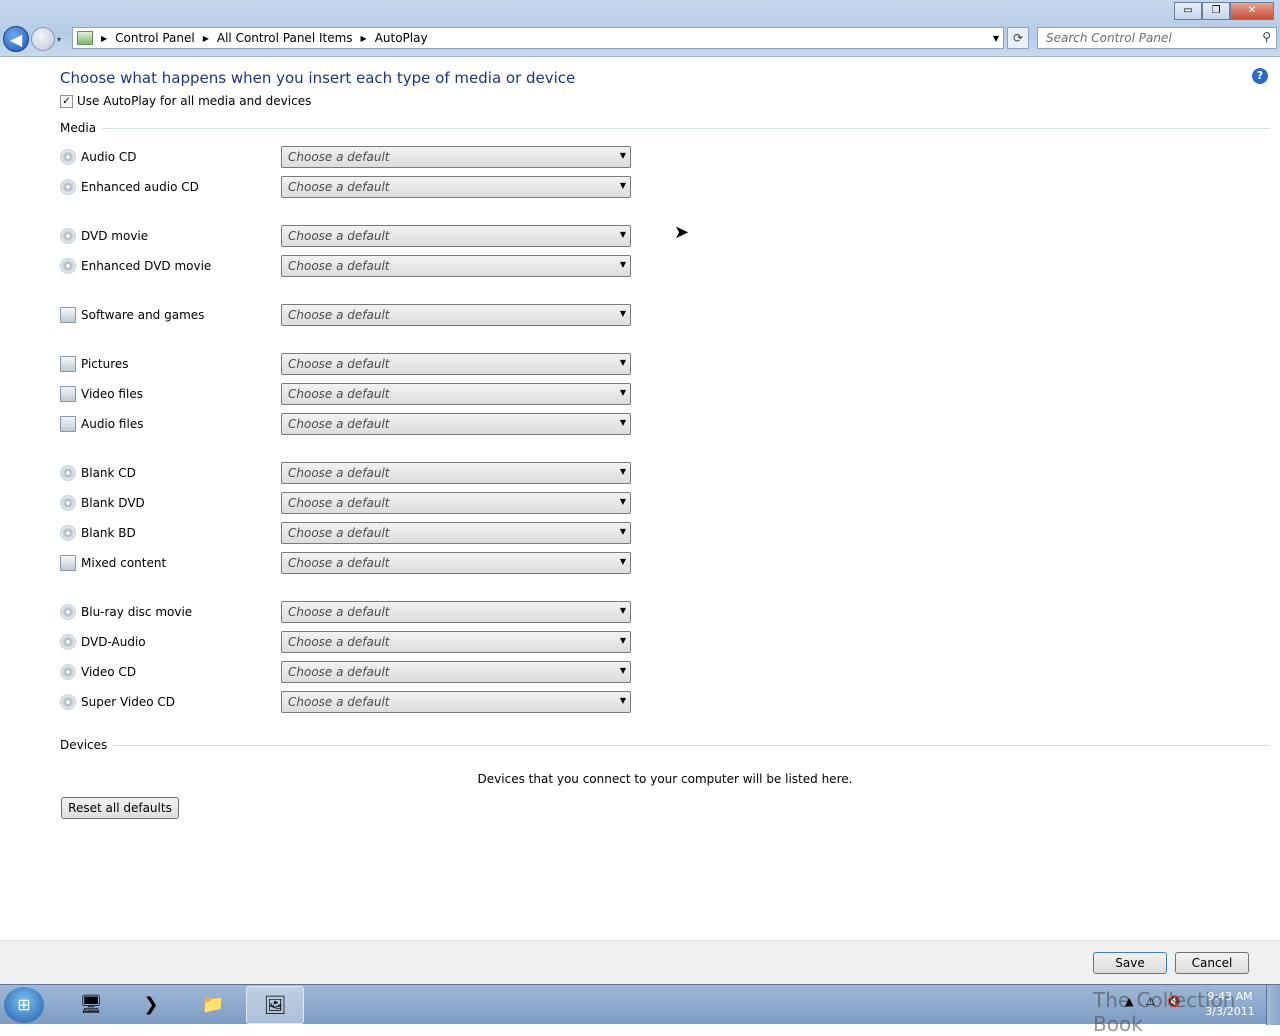 The image size is (1280, 1036). Describe the element at coordinates (16, 39) in the screenshot. I see `back-button: ◀` at that location.